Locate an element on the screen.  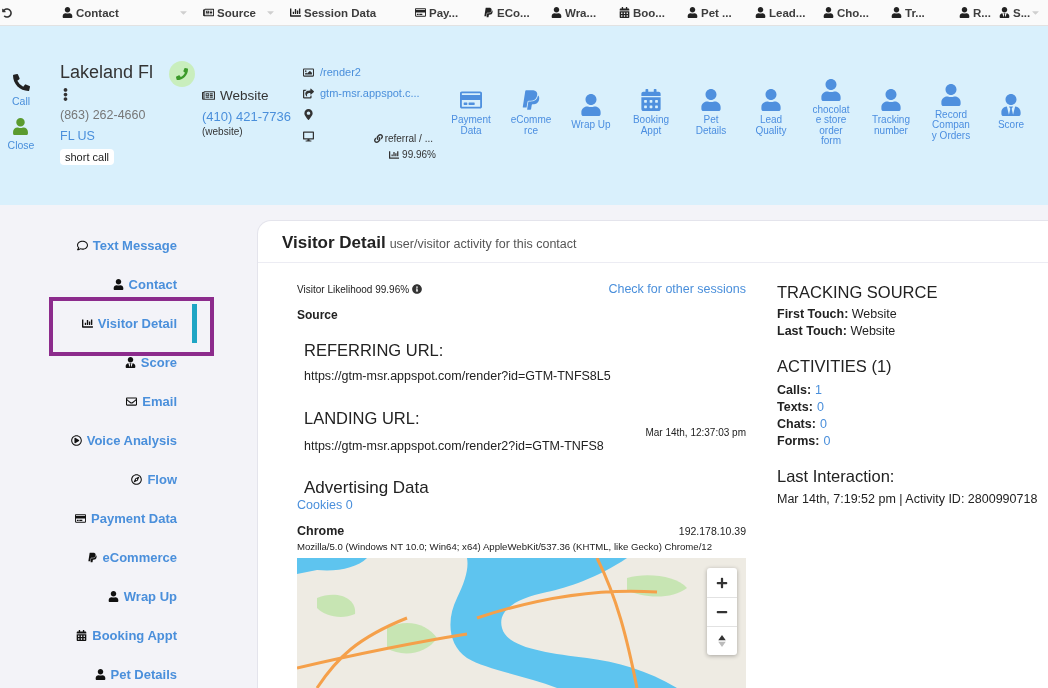
north-arrow-icon is located at coordinates (722, 641).